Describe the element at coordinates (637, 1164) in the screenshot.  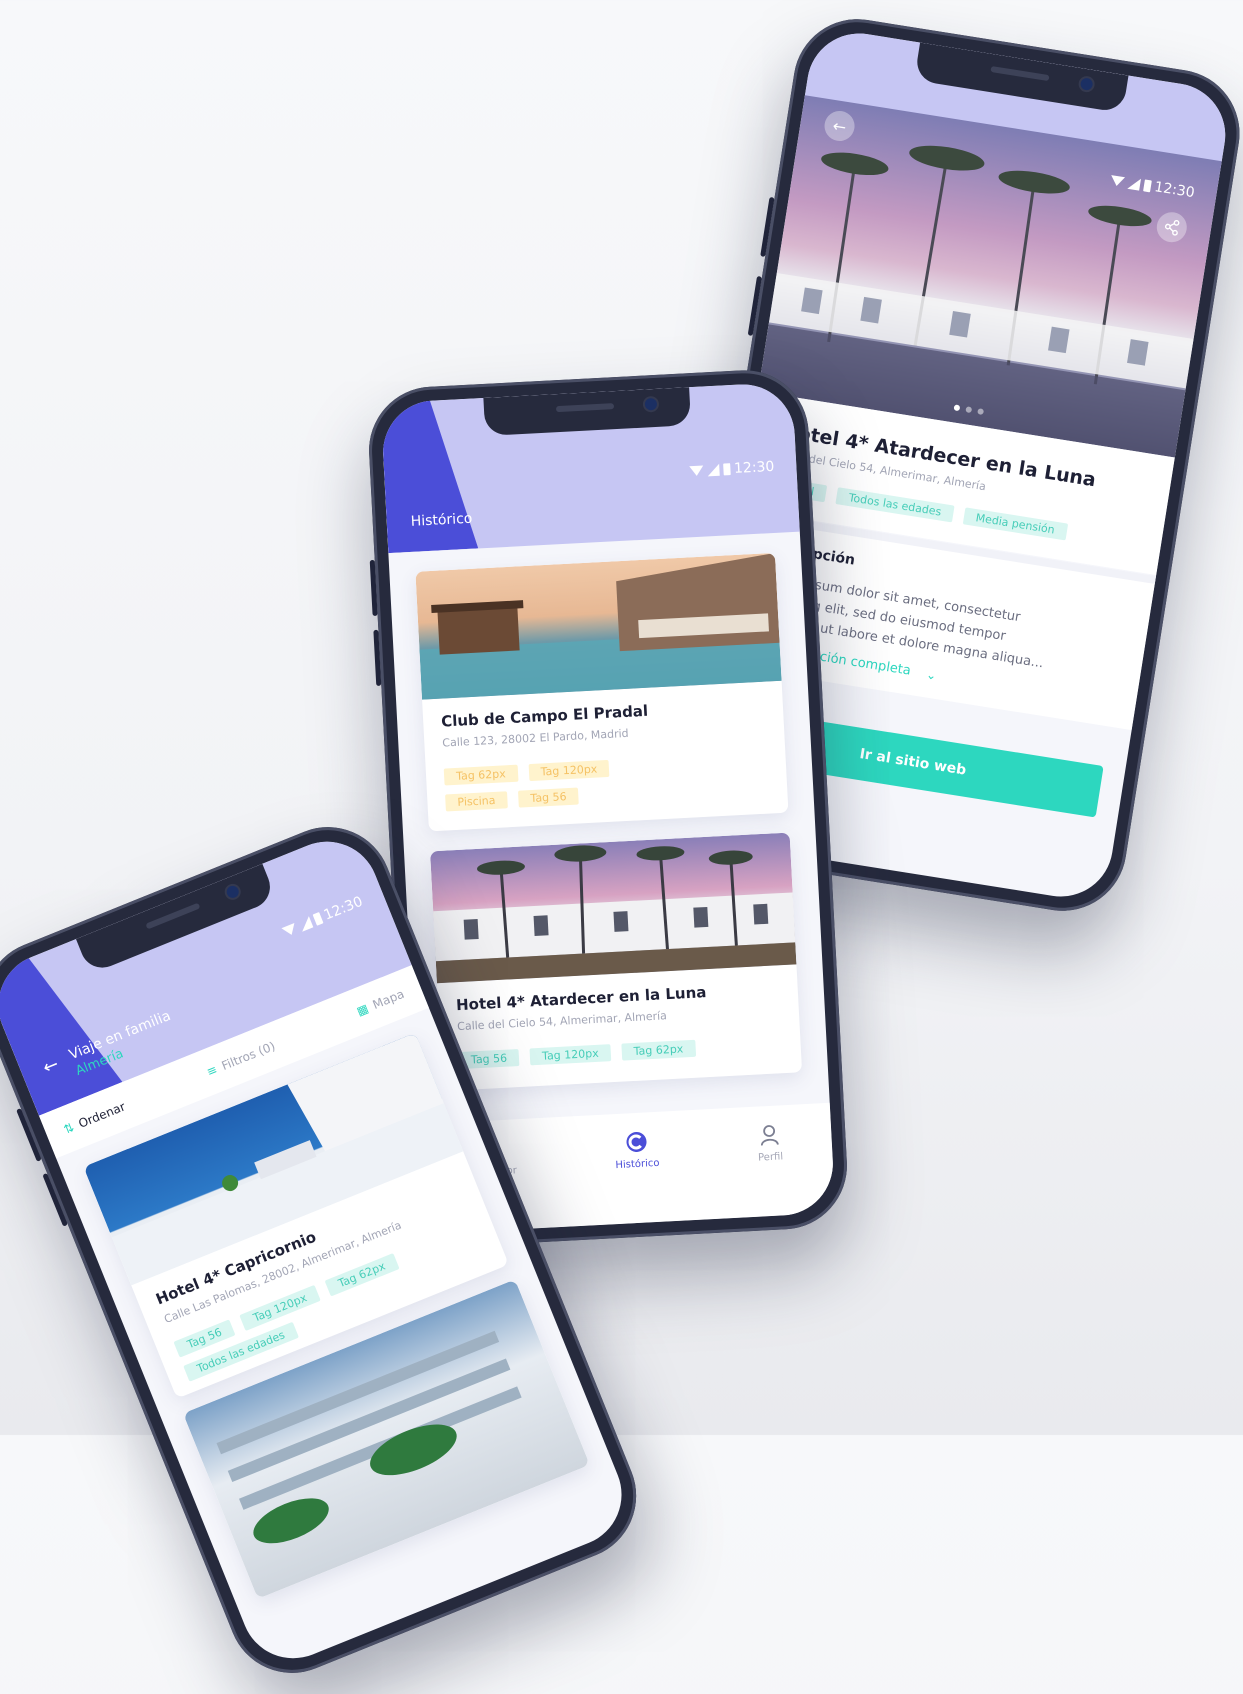
I see `nav-label: Histórico` at that location.